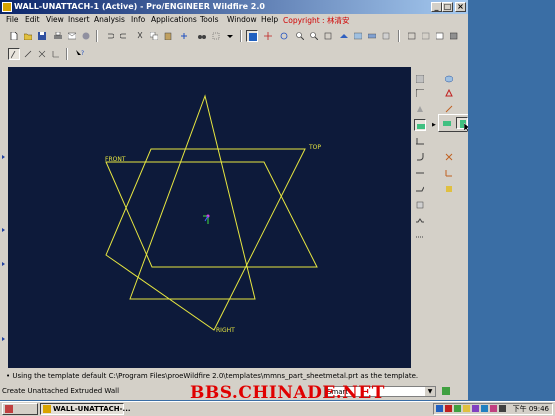 The width and height of the screenshot is (555, 416). What do you see at coordinates (58, 36) in the screenshot?
I see `print-button` at bounding box center [58, 36].